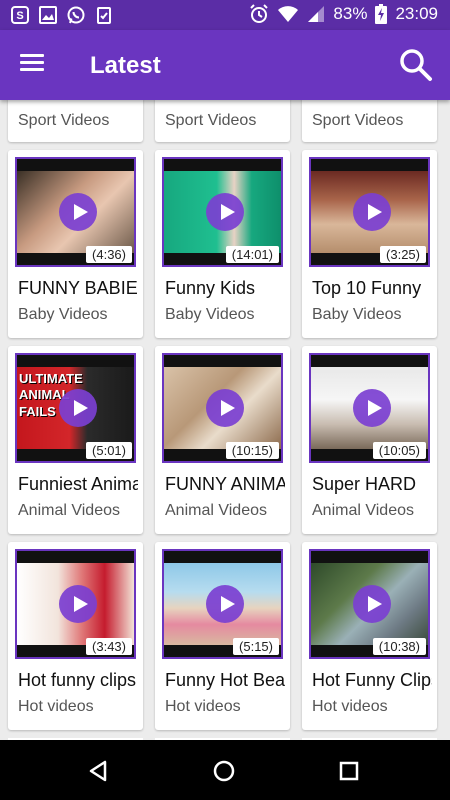 The width and height of the screenshot is (450, 800). Describe the element at coordinates (109, 254) in the screenshot. I see `video-duration: (4:36)` at that location.